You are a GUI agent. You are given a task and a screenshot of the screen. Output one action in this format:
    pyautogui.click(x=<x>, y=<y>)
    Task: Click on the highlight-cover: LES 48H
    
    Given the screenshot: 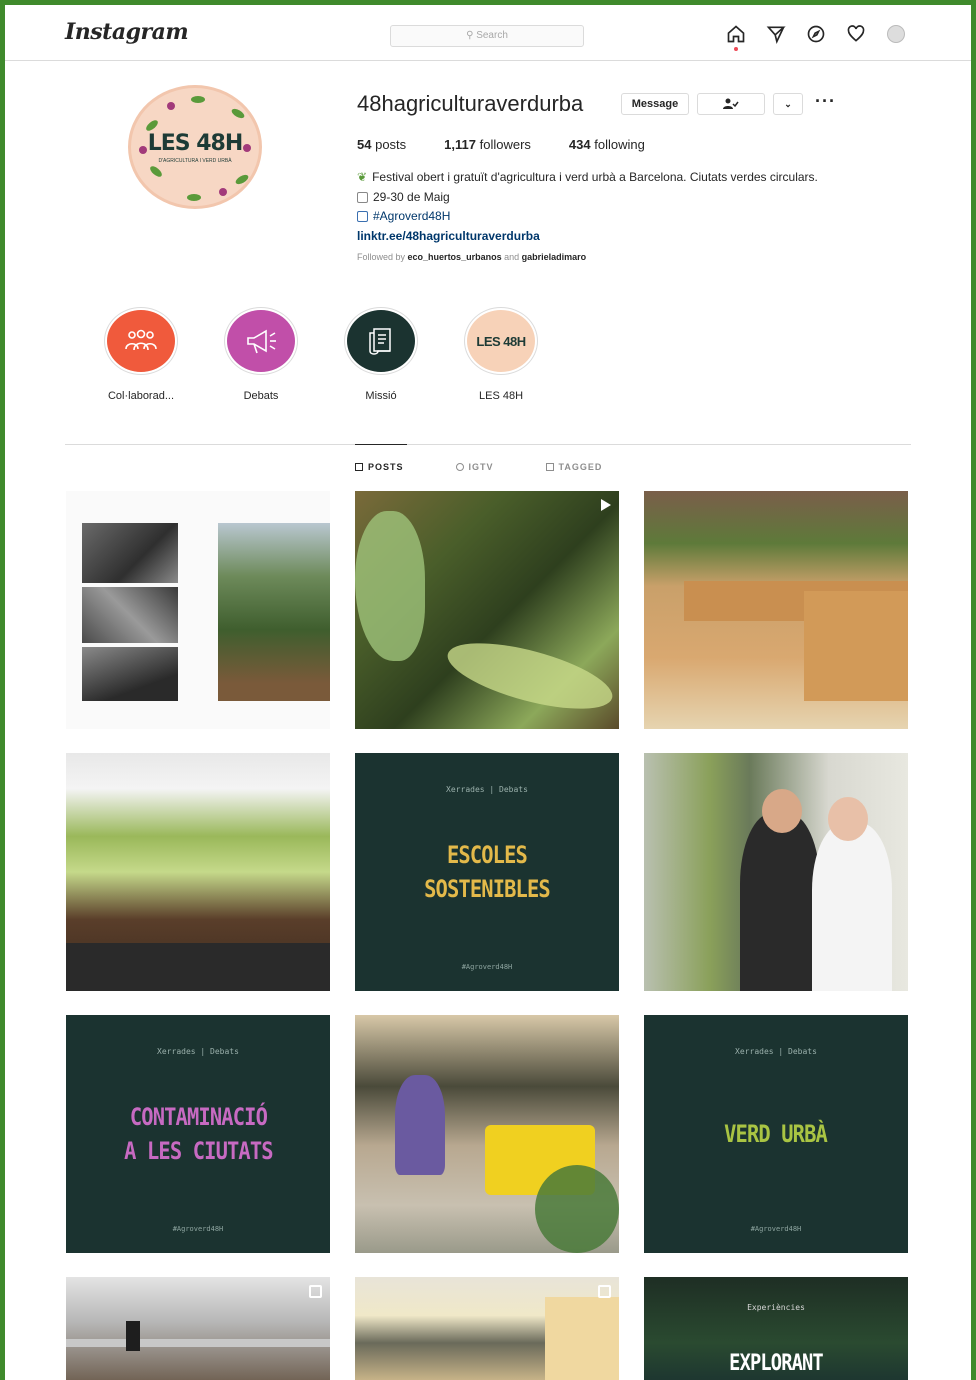 What is the action you would take?
    pyautogui.click(x=501, y=341)
    